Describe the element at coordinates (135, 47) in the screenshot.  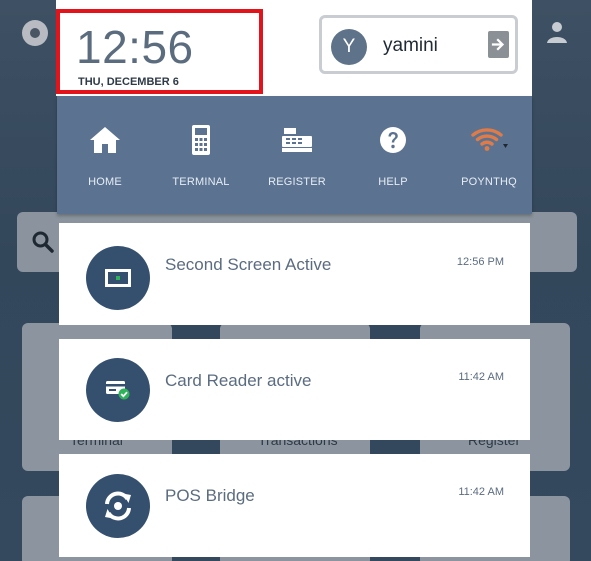
I see `clock-time: 12:56` at that location.